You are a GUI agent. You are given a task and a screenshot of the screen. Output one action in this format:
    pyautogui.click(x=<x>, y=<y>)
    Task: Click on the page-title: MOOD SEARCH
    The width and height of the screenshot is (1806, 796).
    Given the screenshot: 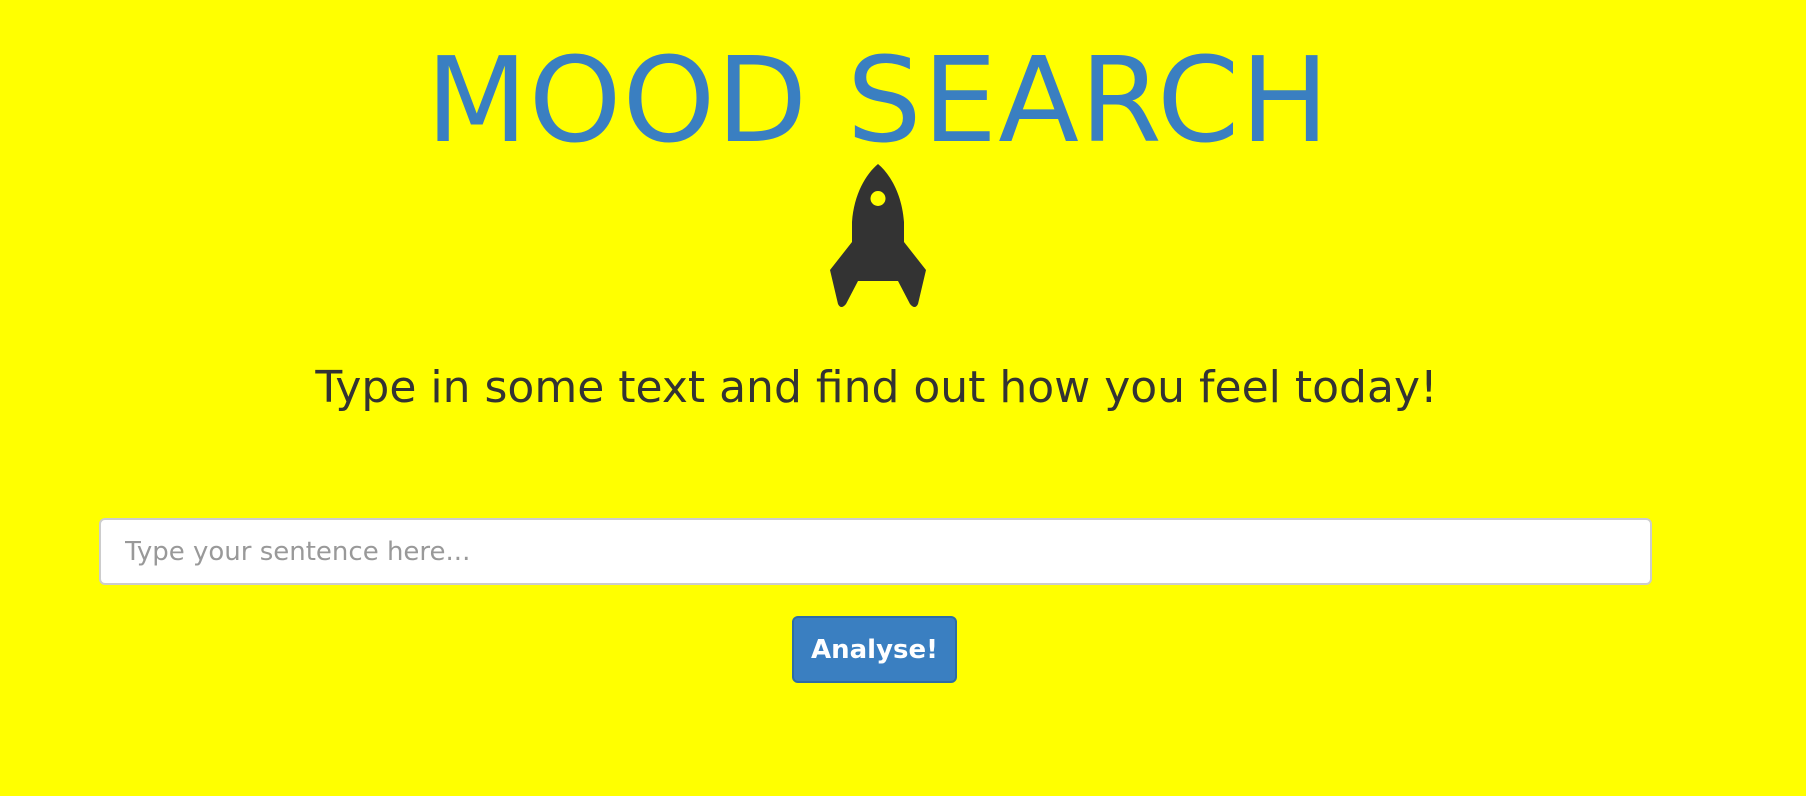 What is the action you would take?
    pyautogui.click(x=878, y=100)
    